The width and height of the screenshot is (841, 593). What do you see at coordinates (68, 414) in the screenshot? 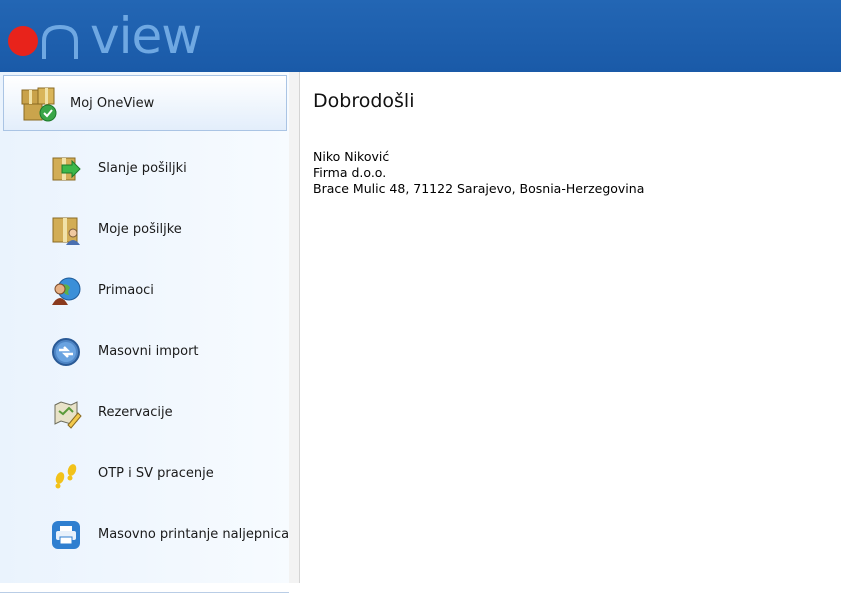
I see `reservation-map-icon` at bounding box center [68, 414].